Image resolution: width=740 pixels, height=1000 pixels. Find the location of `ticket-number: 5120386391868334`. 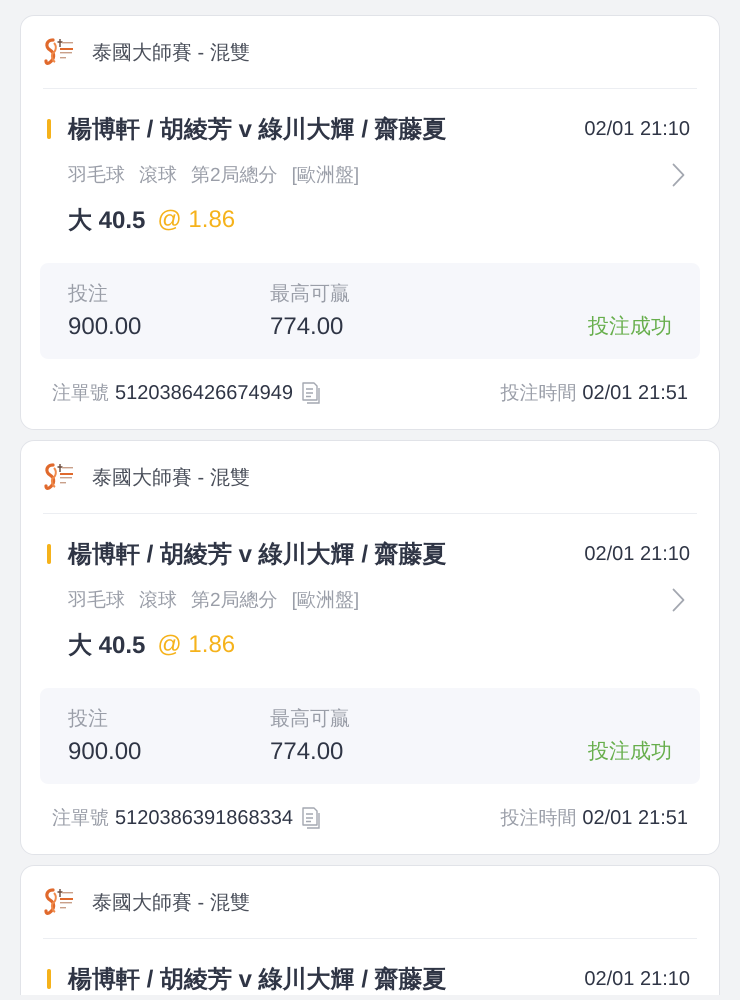

ticket-number: 5120386391868334 is located at coordinates (204, 818).